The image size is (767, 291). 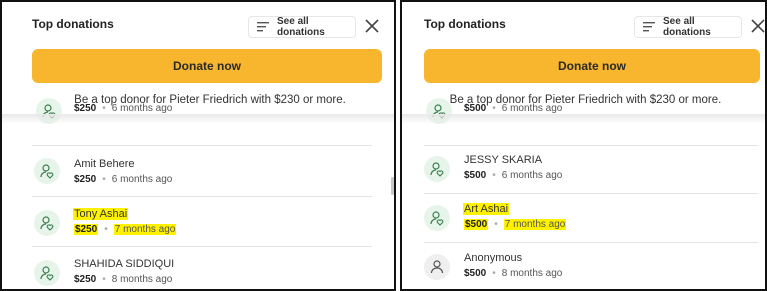 I want to click on donor-name: Art Ashai, so click(x=486, y=209).